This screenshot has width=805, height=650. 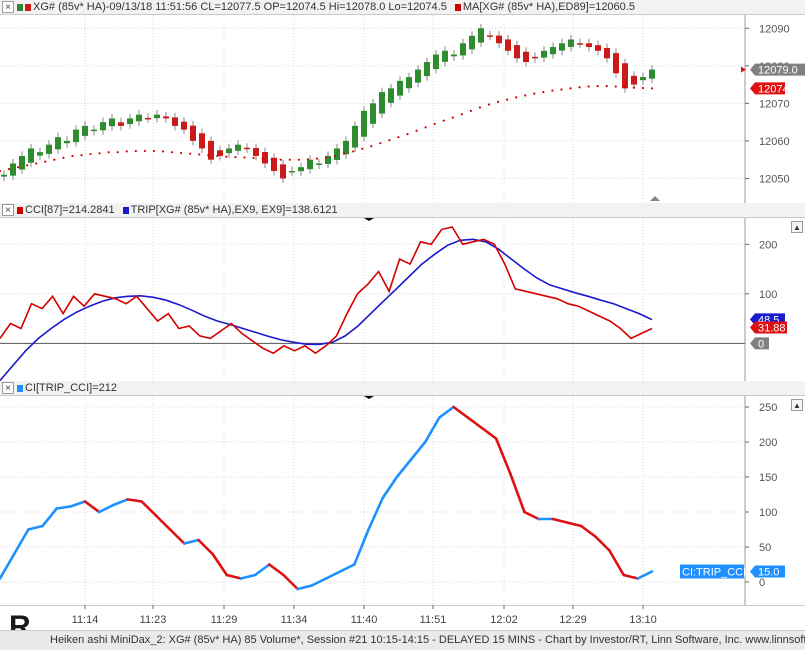 I want to click on ci-legend-text: CI[TRIP_CCI]=212, so click(x=71, y=388).